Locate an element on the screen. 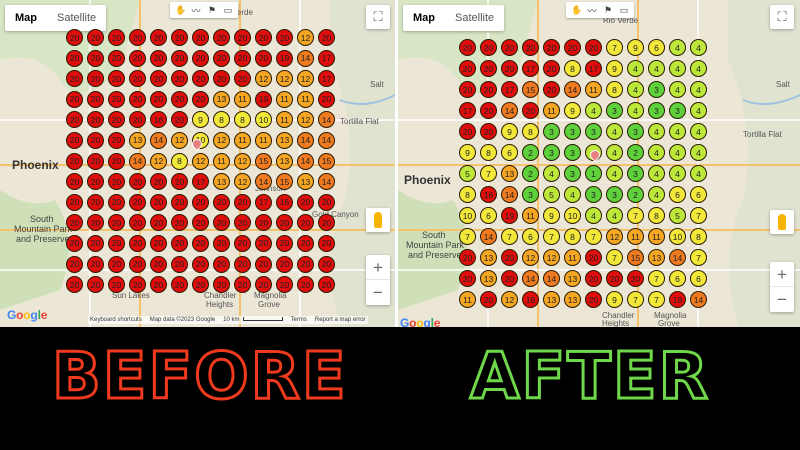 The image size is (800, 450). keyboard-shortcuts-link: Keyboard shortcuts is located at coordinates (116, 320).